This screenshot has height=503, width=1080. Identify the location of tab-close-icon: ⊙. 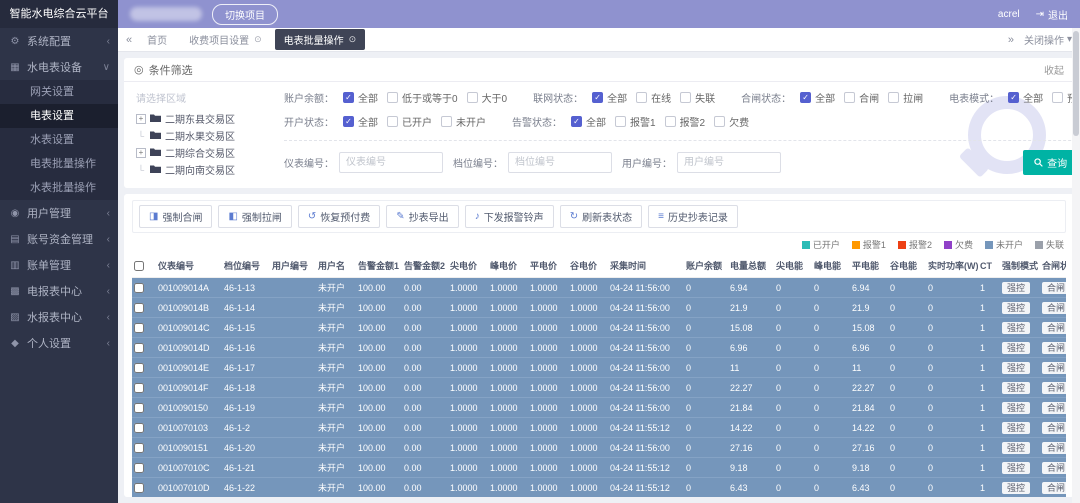
(258, 39).